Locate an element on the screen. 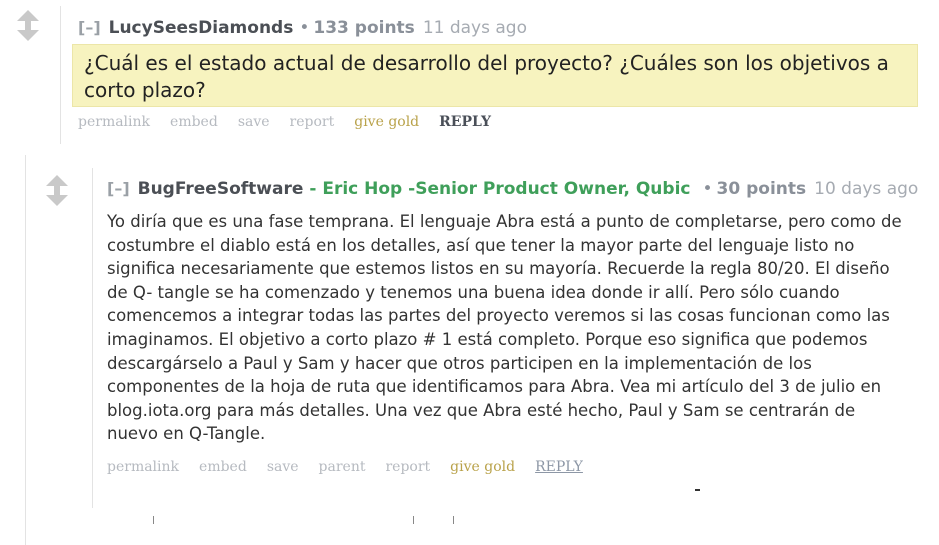 Image resolution: width=939 pixels, height=545 pixels. score: 133 points is located at coordinates (364, 28).